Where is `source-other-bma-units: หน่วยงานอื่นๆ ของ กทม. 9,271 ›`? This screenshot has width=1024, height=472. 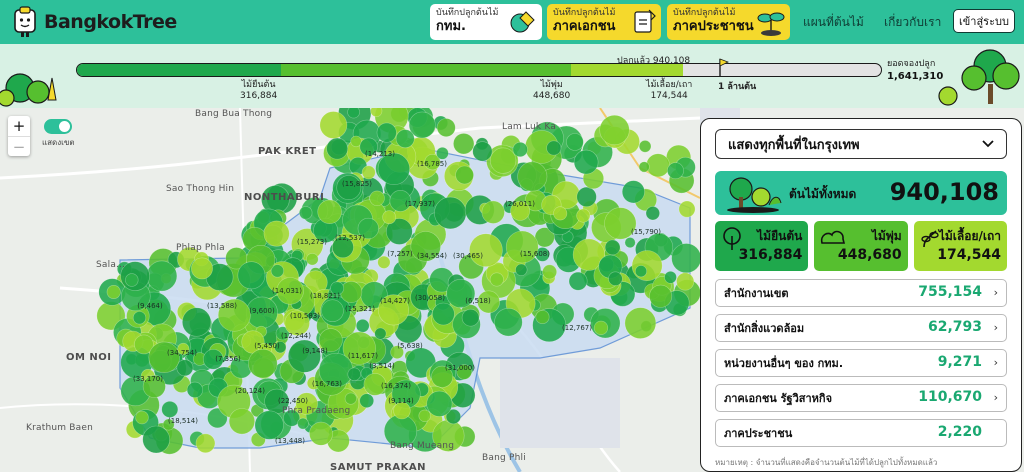 source-other-bma-units: หน่วยงานอื่นๆ ของ กทม. 9,271 › is located at coordinates (861, 363).